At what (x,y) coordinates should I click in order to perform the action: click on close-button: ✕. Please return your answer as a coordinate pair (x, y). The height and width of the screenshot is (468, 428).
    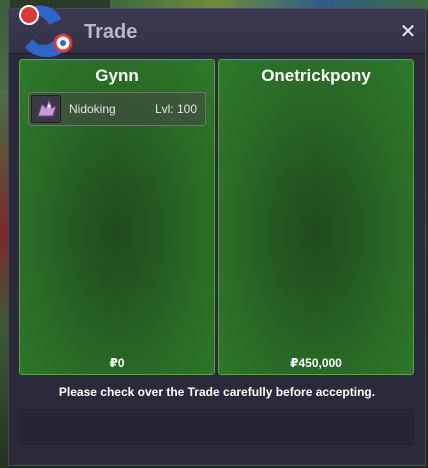
    Looking at the image, I should click on (408, 32).